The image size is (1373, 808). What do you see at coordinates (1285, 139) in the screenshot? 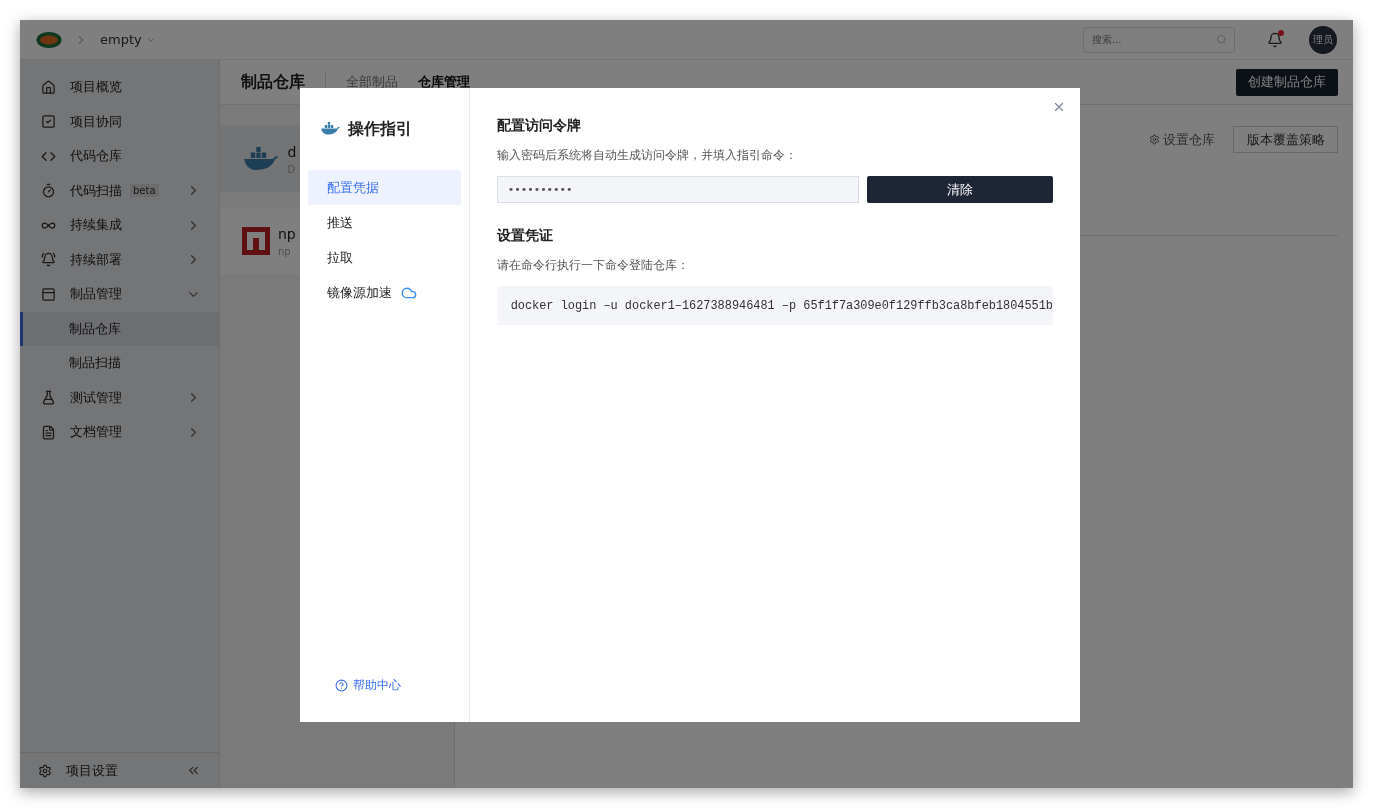
I see `overwrite-policy-button: 版本覆盖策略` at bounding box center [1285, 139].